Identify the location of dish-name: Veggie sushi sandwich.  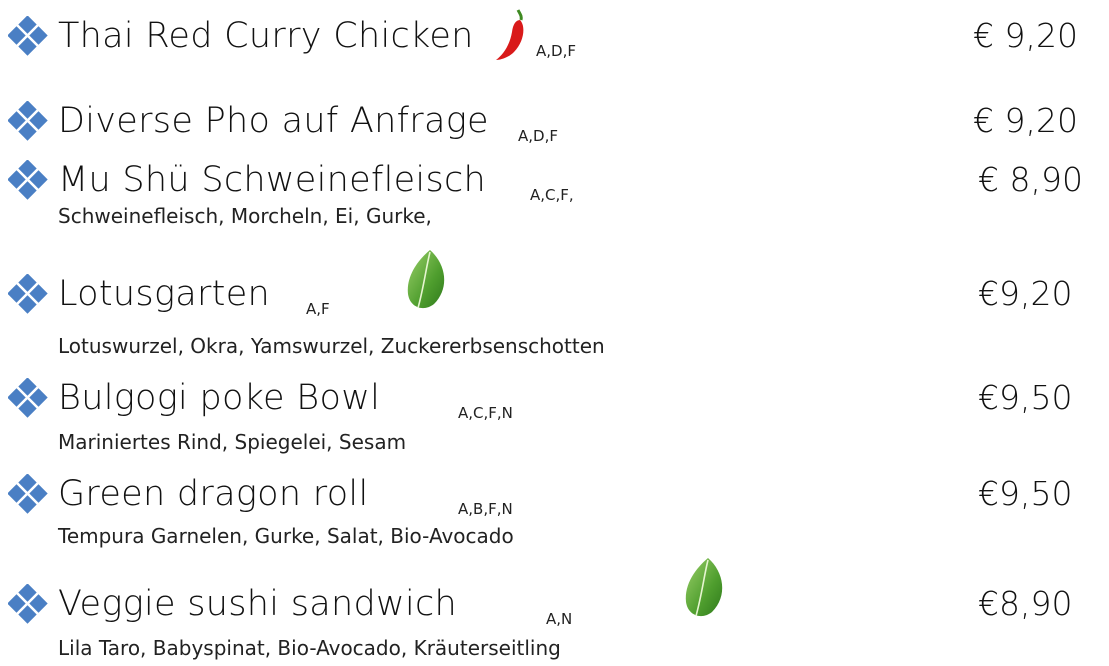
(257, 604).